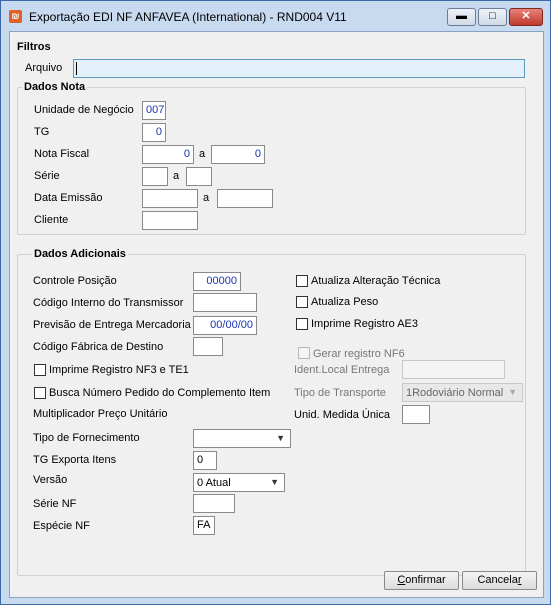  Describe the element at coordinates (461, 17) in the screenshot. I see `minimize-button: ▬` at that location.